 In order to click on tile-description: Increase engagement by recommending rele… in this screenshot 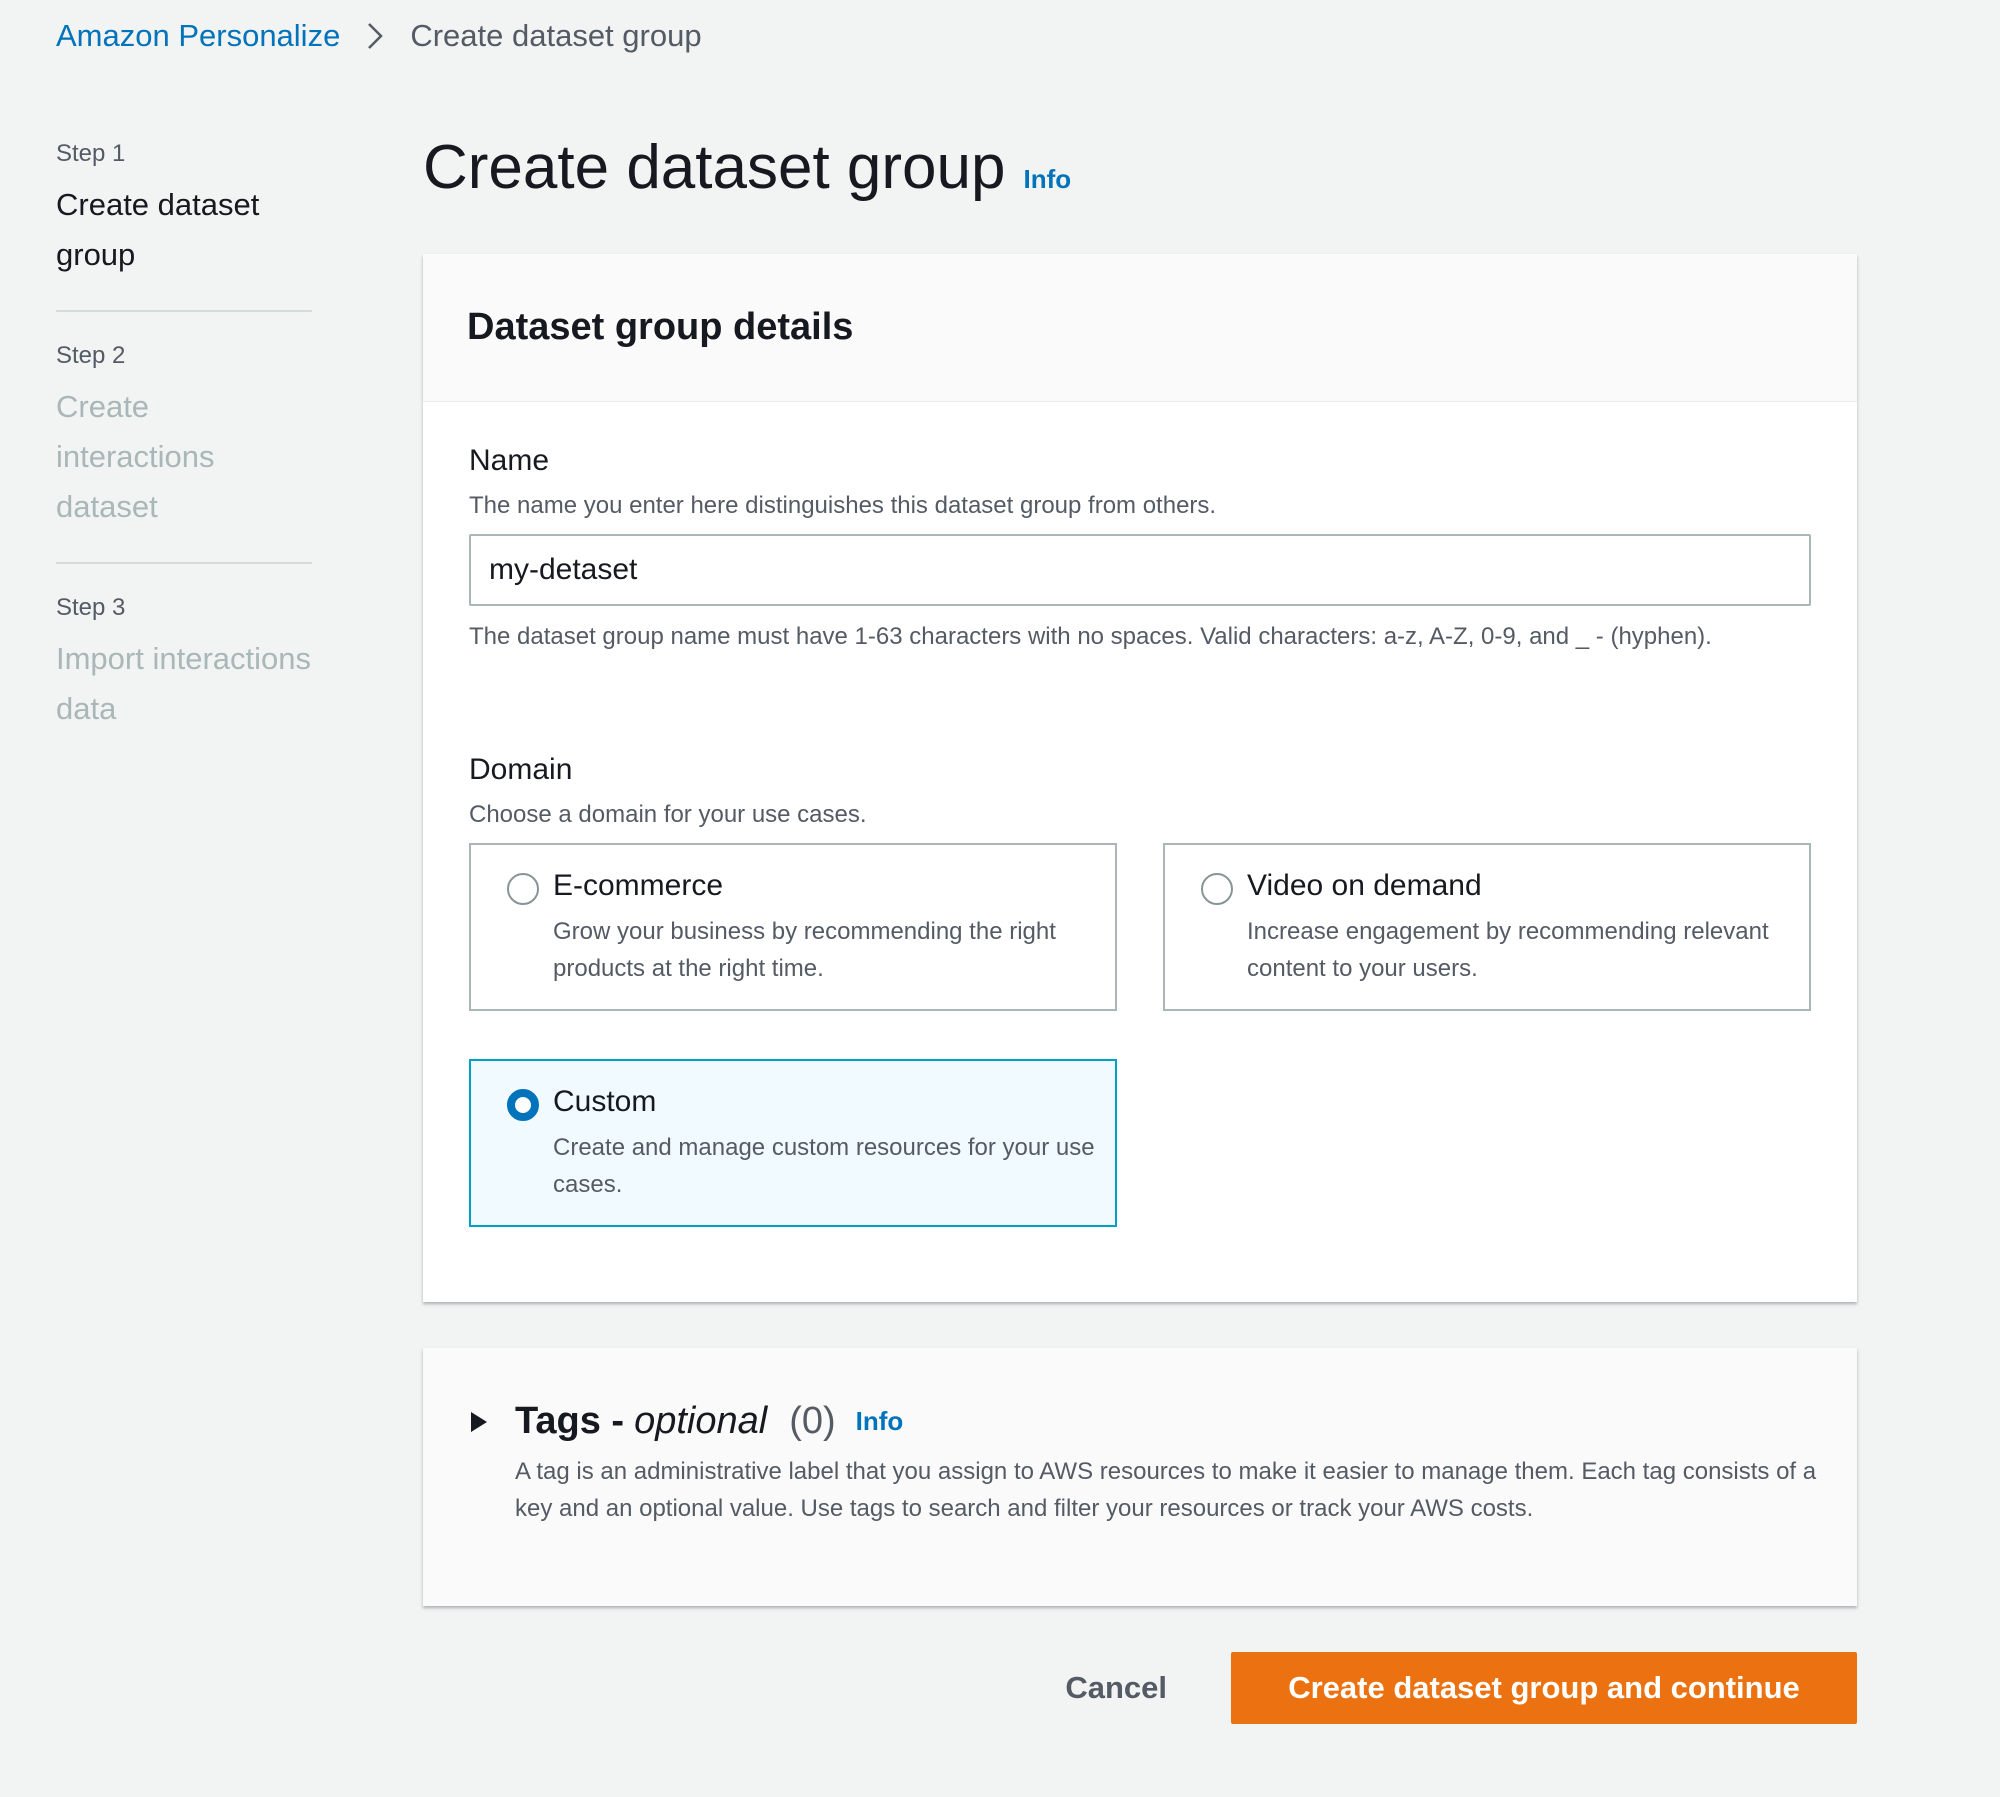, I will do `click(1508, 950)`.